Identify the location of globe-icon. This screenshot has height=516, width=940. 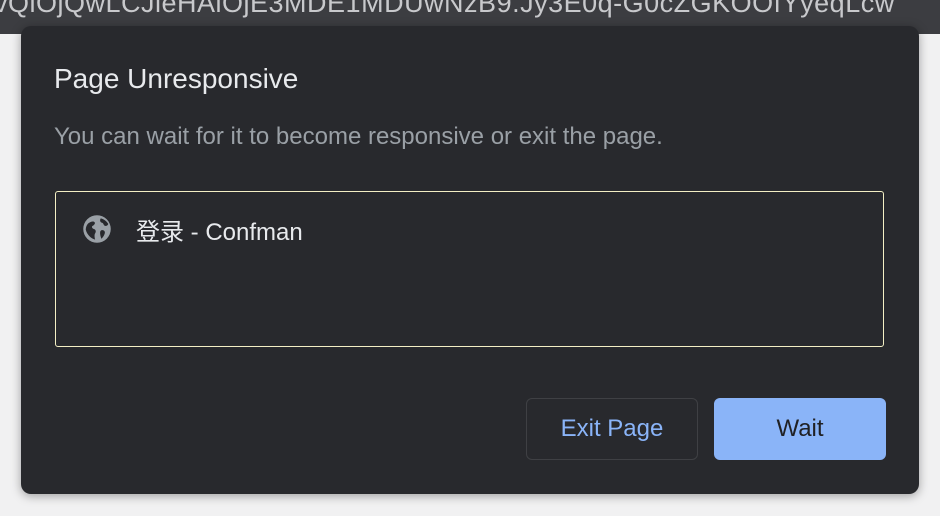
(97, 229).